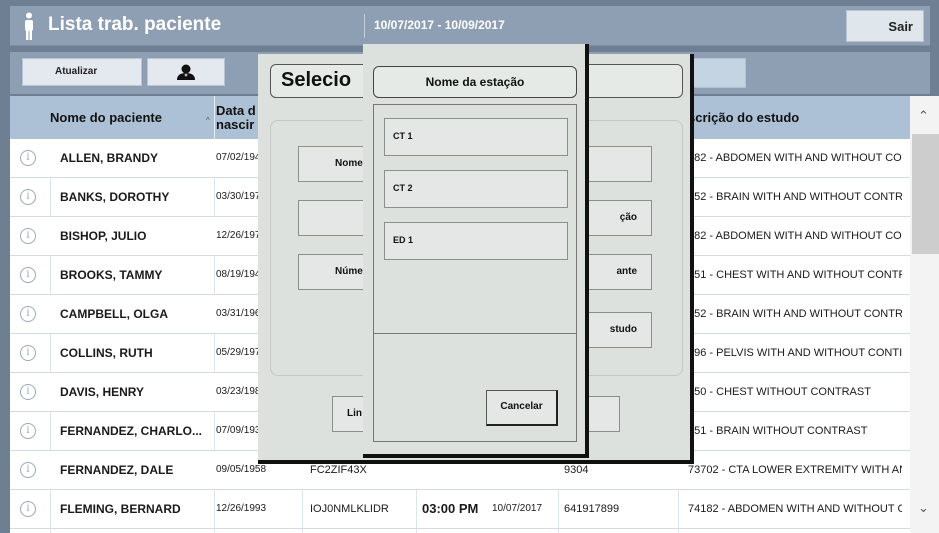  Describe the element at coordinates (476, 189) in the screenshot. I see `station-item: CT 2` at that location.